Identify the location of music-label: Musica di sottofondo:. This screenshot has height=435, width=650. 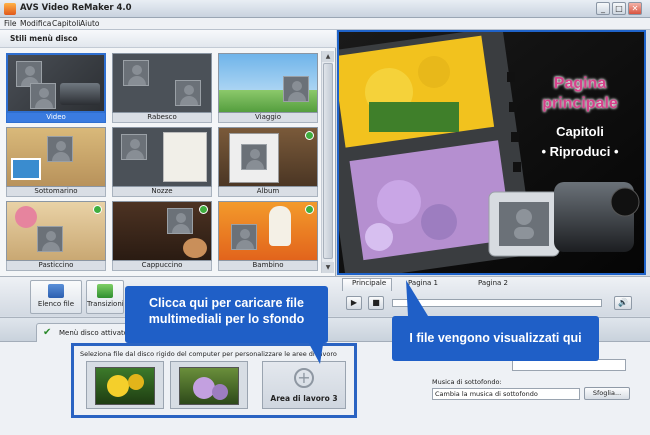
(467, 382).